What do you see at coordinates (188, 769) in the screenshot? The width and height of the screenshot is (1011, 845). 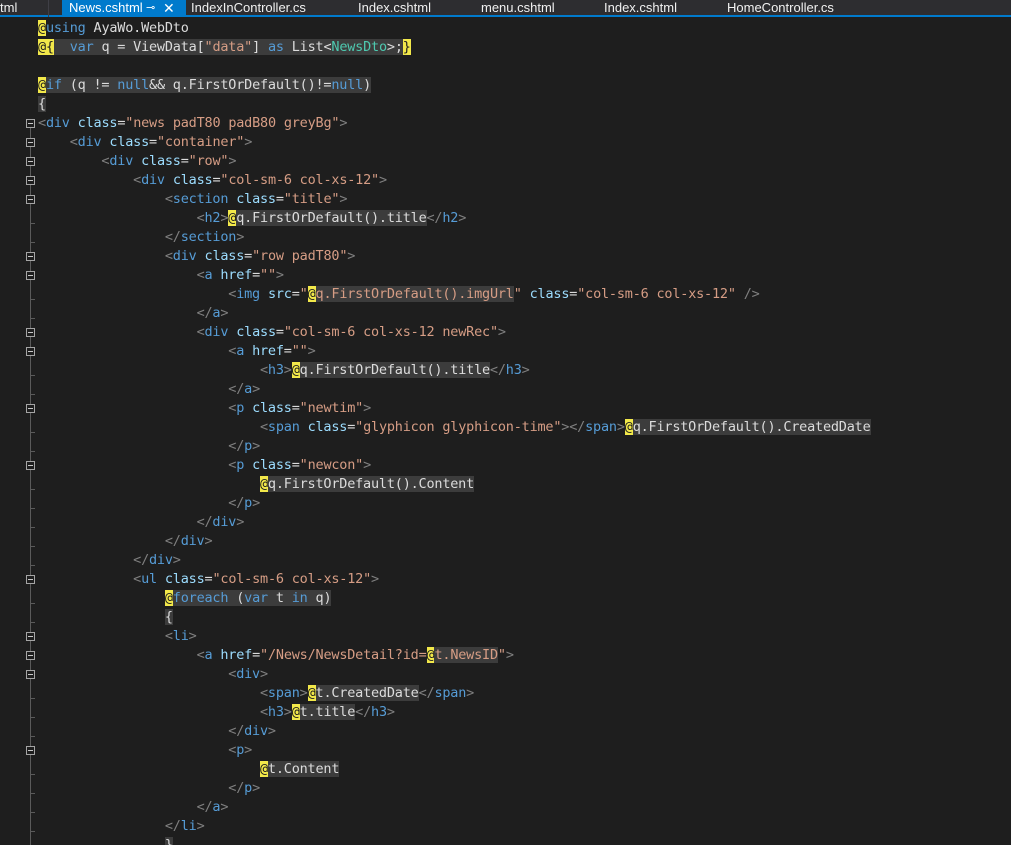 I see `code-line: @t.Content` at bounding box center [188, 769].